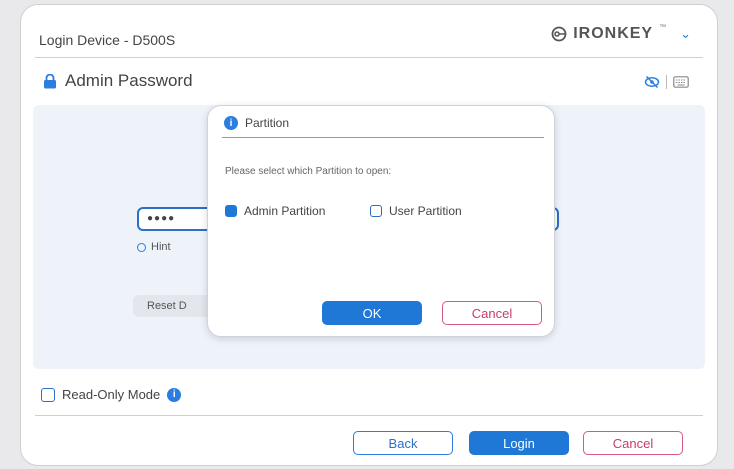 Image resolution: width=734 pixels, height=469 pixels. I want to click on admin-partition-checkbox, so click(231, 211).